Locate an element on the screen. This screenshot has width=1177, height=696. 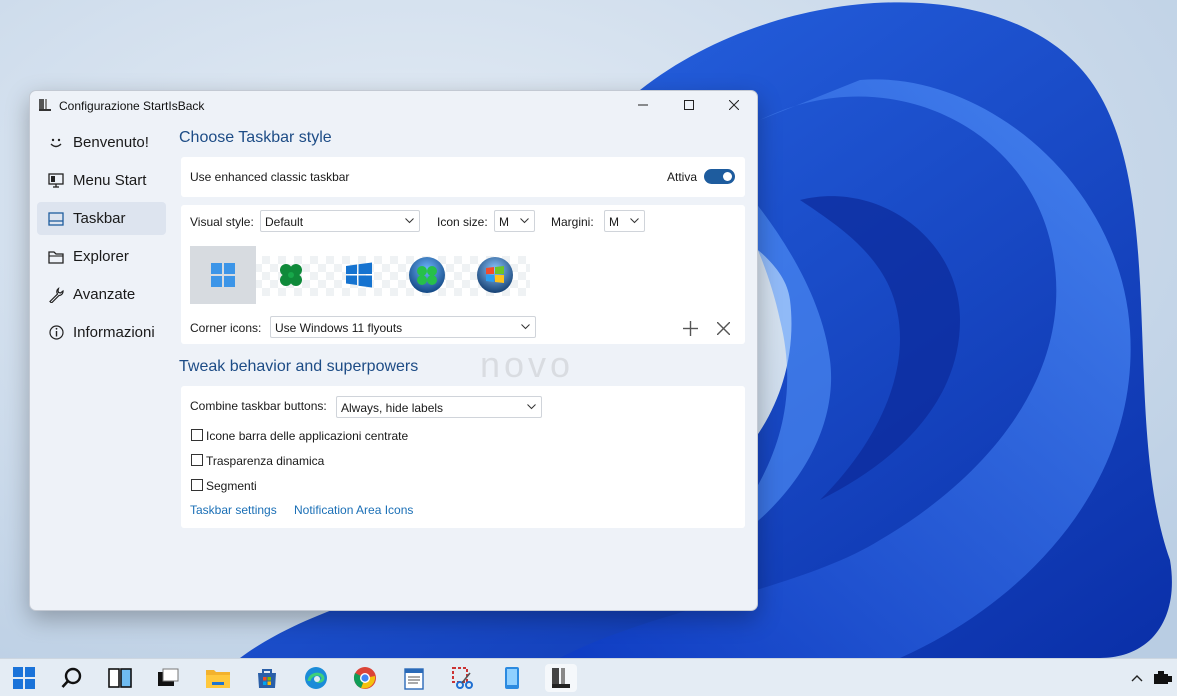
file-explorer-button is located at coordinates (218, 678).